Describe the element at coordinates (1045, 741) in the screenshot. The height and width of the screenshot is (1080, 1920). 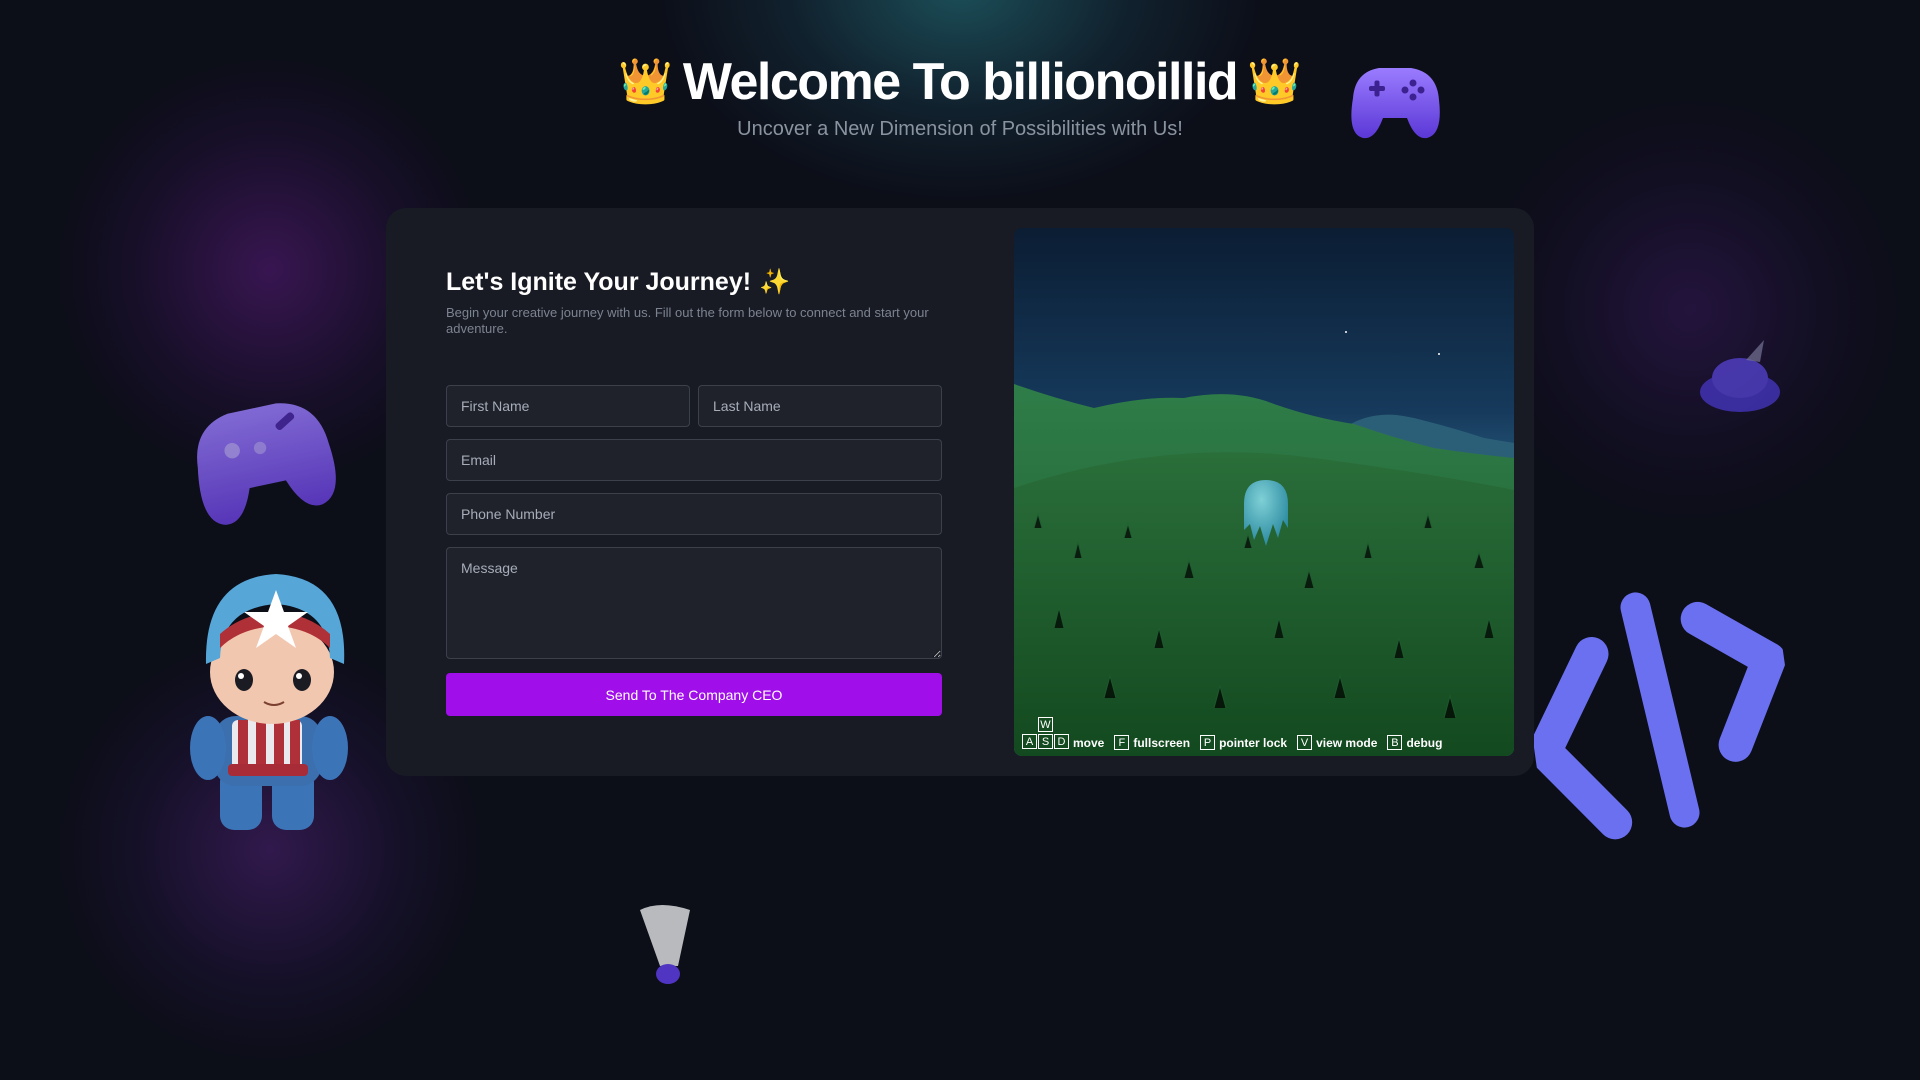
I see `key-s: S` at that location.